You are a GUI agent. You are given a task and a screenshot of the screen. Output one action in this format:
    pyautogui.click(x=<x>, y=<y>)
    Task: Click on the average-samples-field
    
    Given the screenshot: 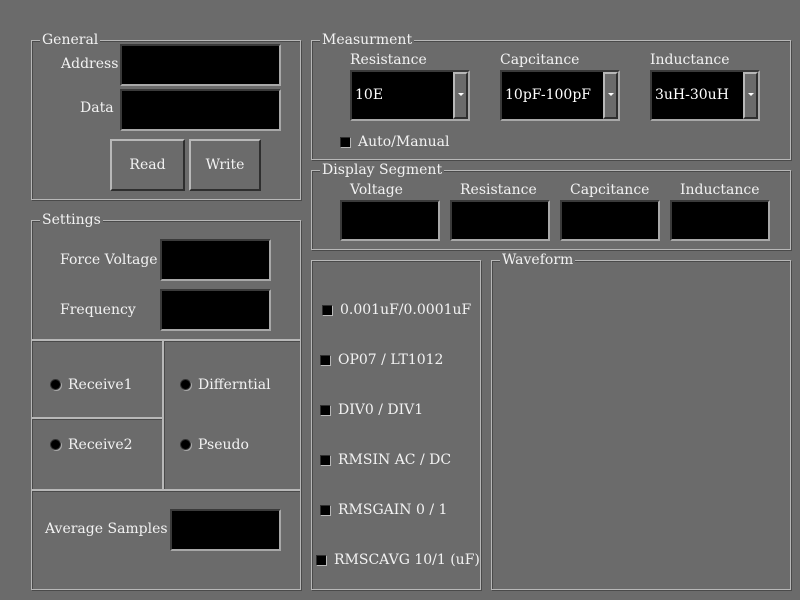 What is the action you would take?
    pyautogui.click(x=225, y=530)
    